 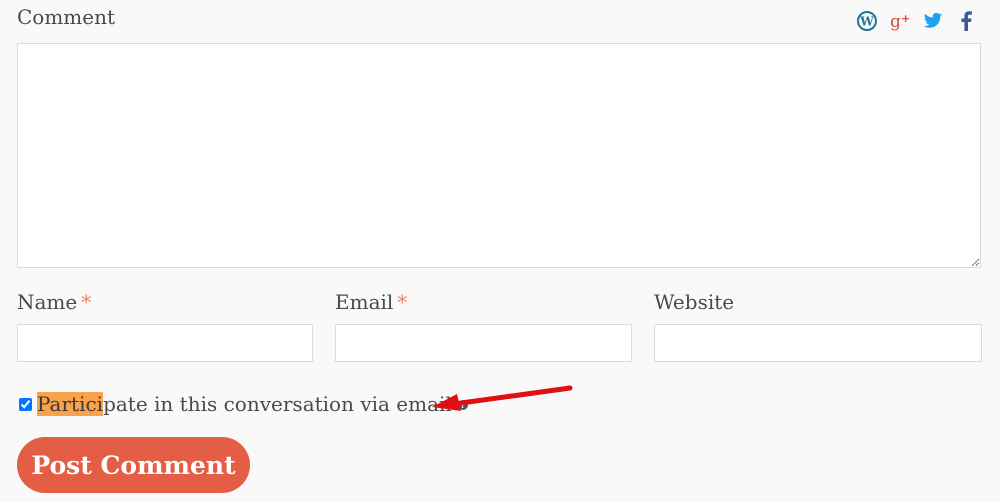 I want to click on website-label: Website, so click(x=694, y=302).